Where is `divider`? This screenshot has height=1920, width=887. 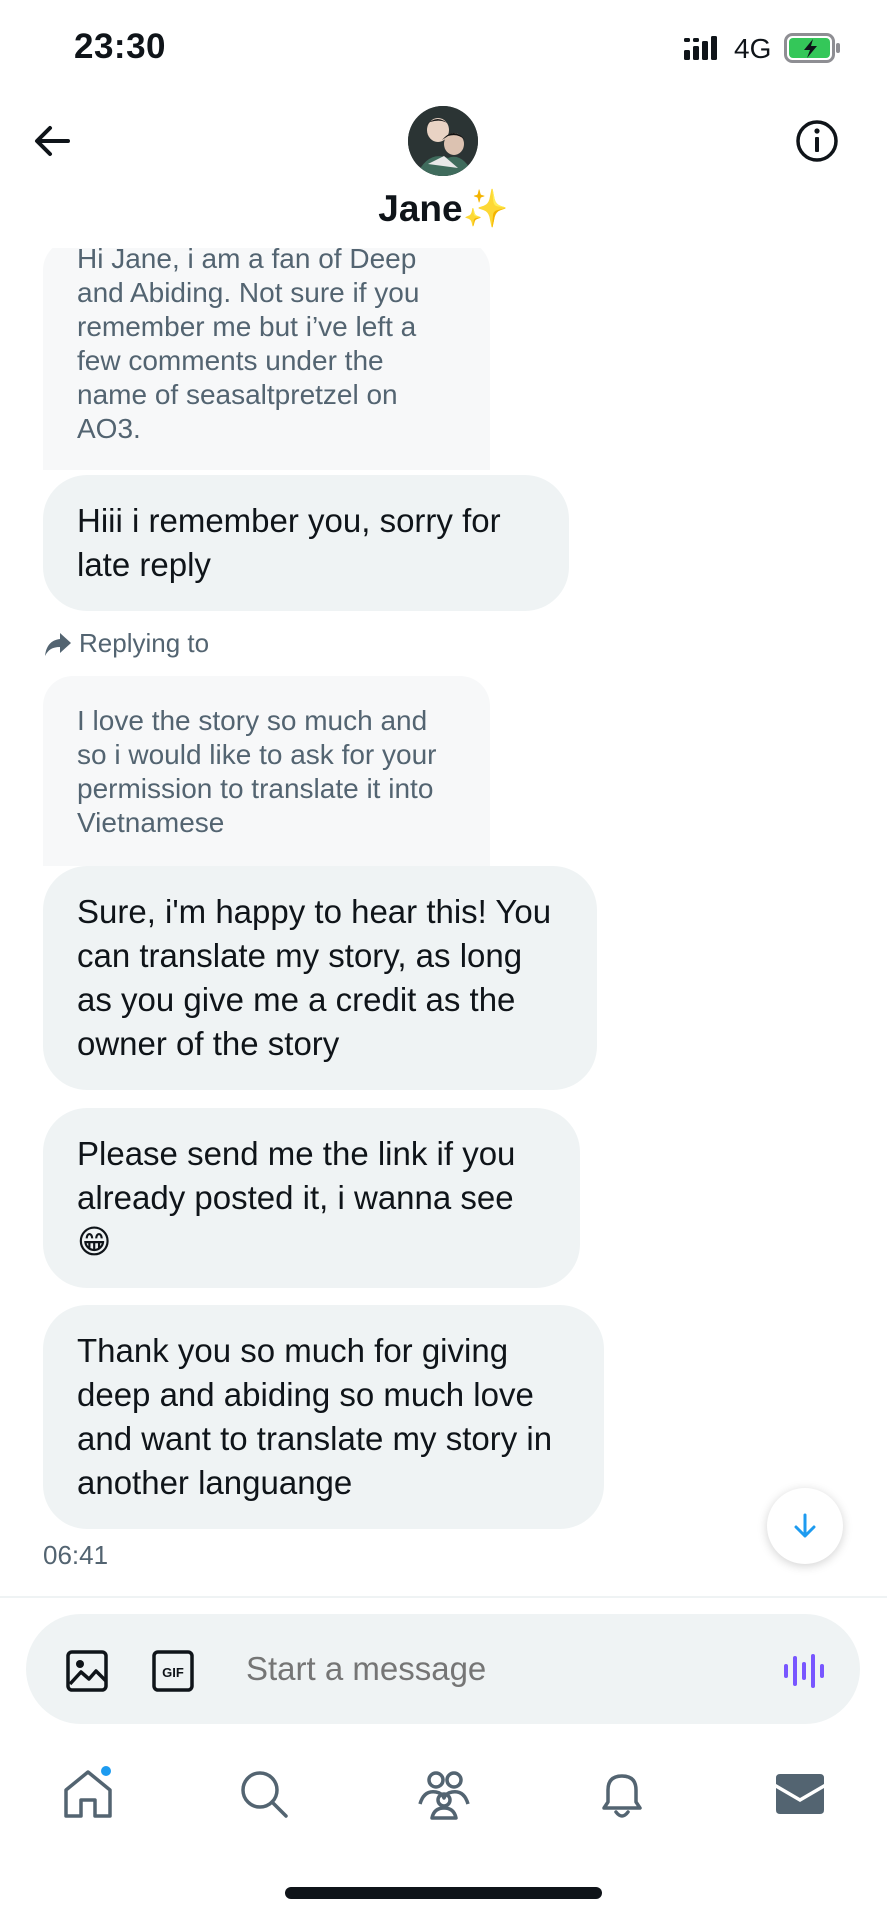 divider is located at coordinates (443, 1597).